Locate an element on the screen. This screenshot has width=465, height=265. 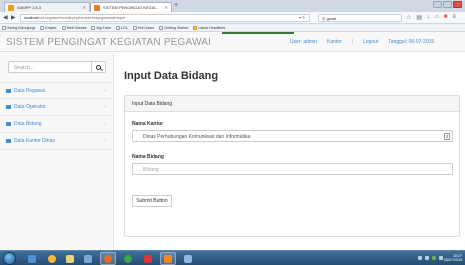
firefox-icon is located at coordinates (108, 258).